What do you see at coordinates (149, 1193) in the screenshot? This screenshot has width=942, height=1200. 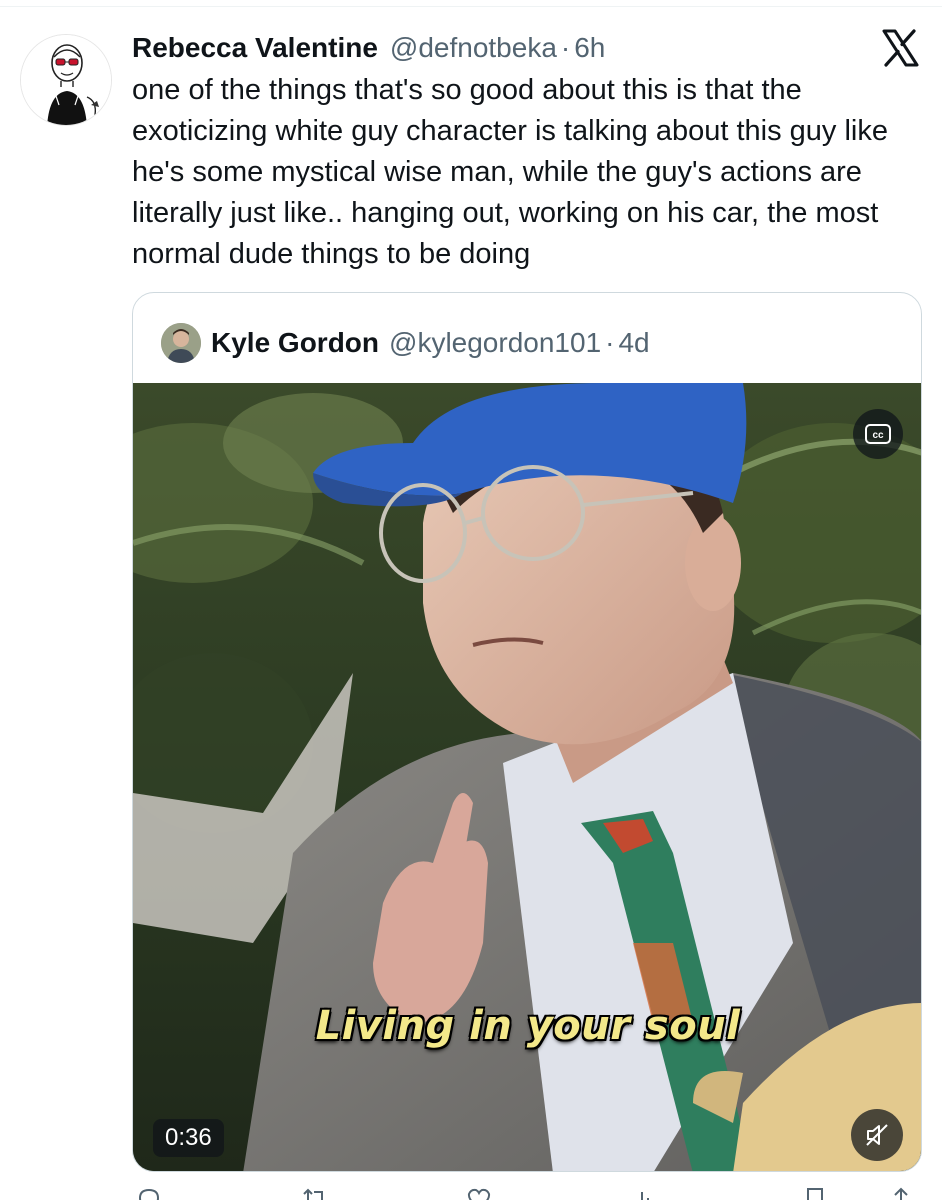 I see `reply-icon` at bounding box center [149, 1193].